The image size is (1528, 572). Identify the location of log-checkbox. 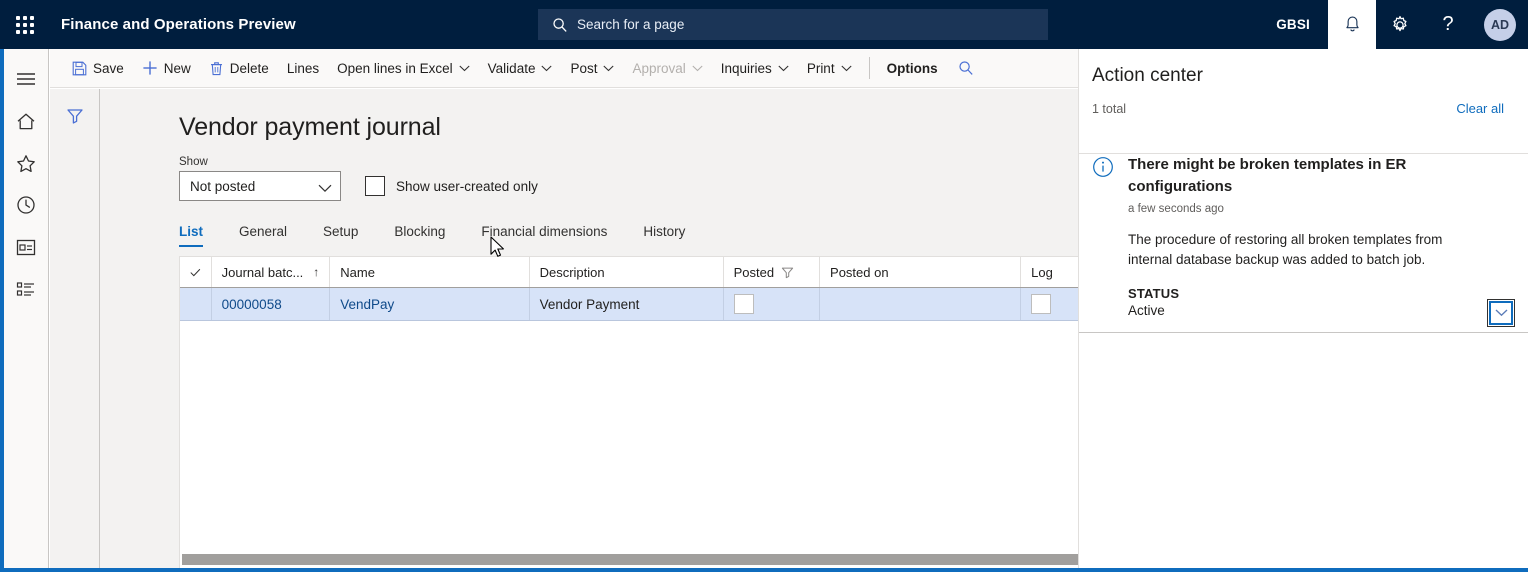
(1041, 304).